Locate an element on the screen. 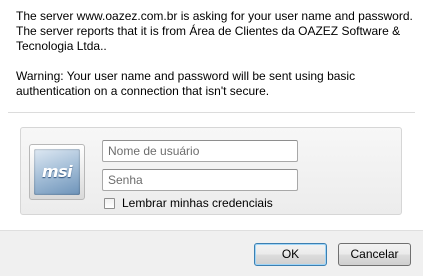  cancel-button: Cancelar is located at coordinates (374, 254).